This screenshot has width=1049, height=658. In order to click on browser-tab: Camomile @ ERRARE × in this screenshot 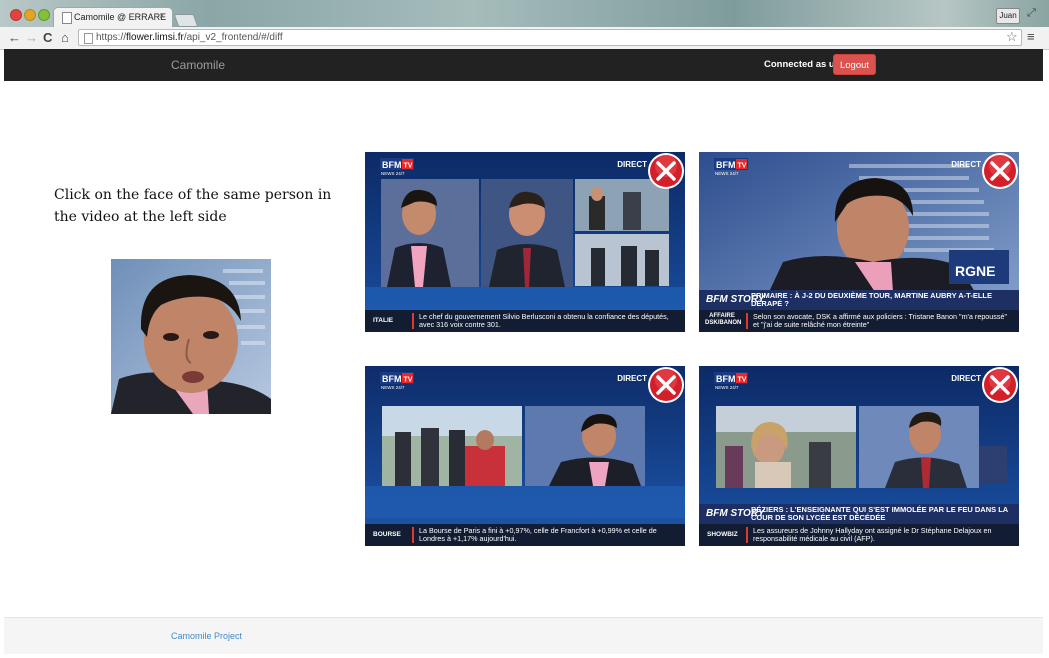, I will do `click(113, 17)`.